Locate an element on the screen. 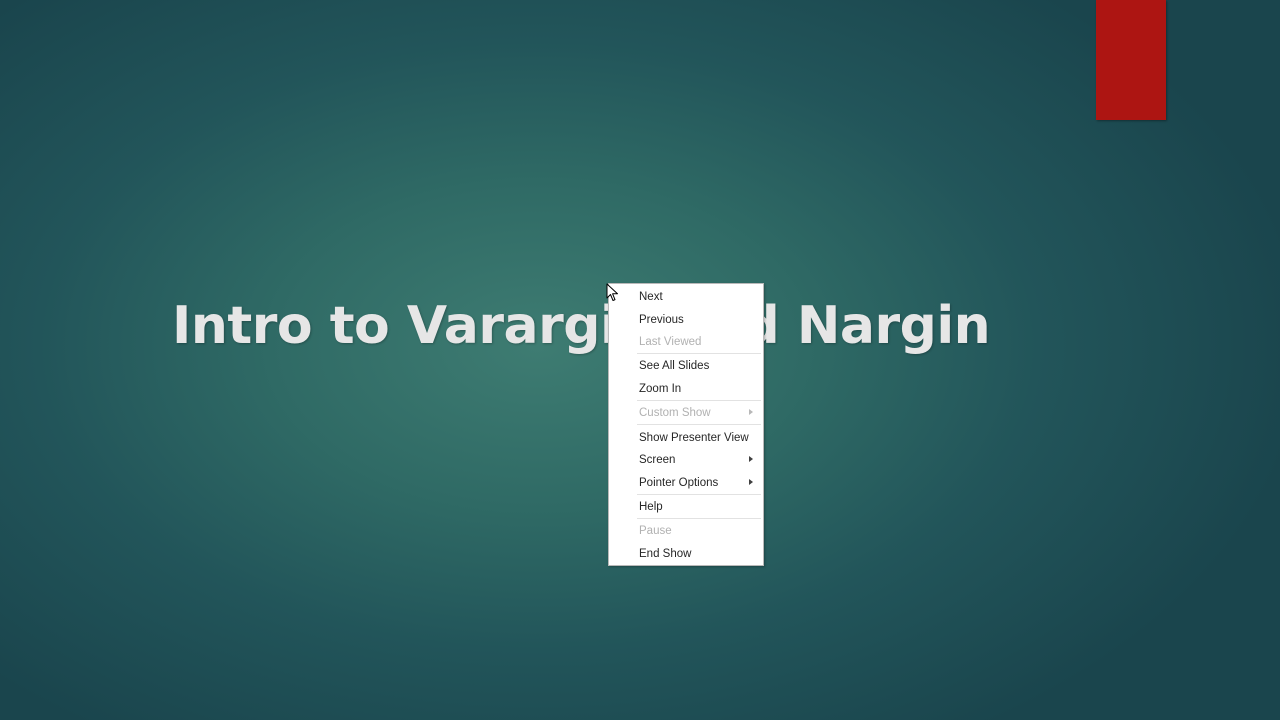  slide-accent-bar is located at coordinates (1131, 60).